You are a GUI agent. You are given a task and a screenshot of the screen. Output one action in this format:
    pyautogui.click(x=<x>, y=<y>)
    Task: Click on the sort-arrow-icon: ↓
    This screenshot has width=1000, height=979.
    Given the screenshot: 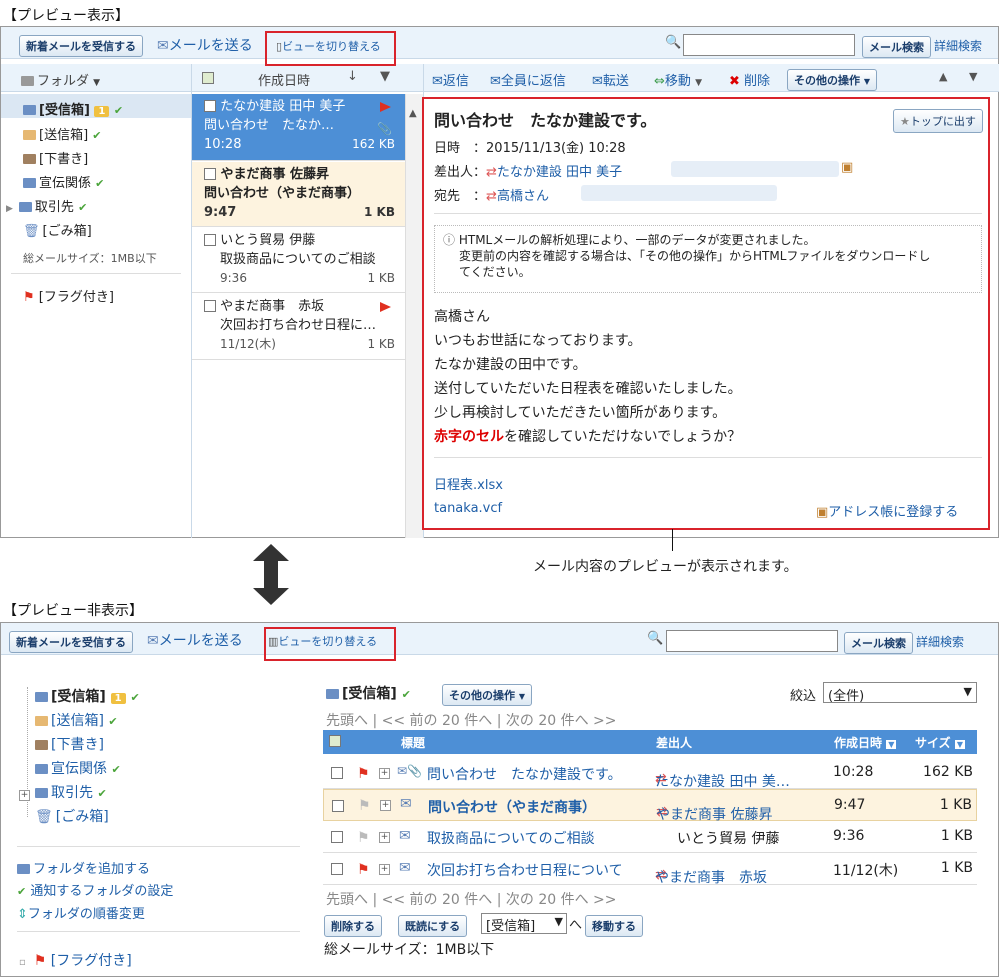 What is the action you would take?
    pyautogui.click(x=352, y=76)
    